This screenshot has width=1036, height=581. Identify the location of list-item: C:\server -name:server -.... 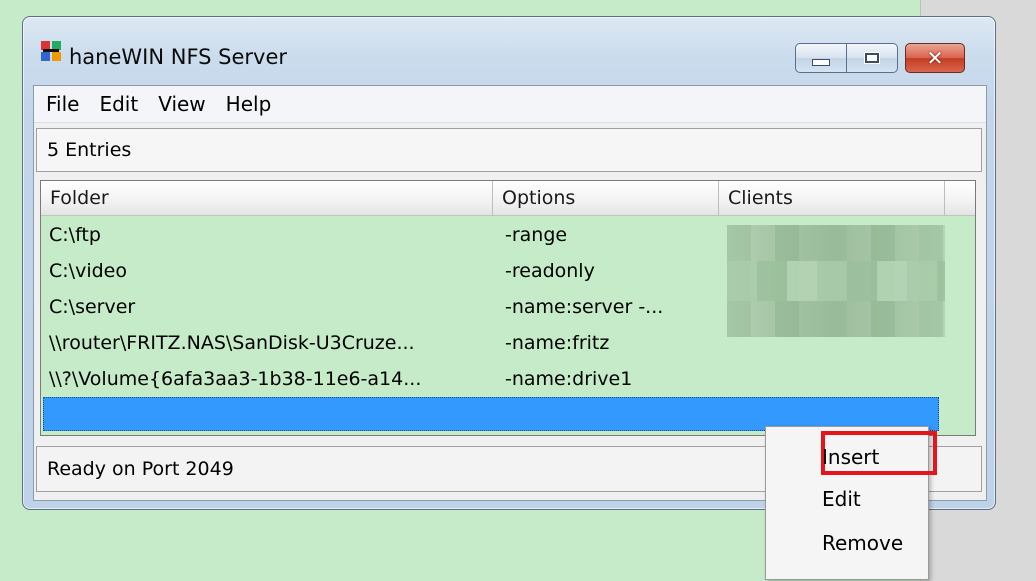
(508, 307).